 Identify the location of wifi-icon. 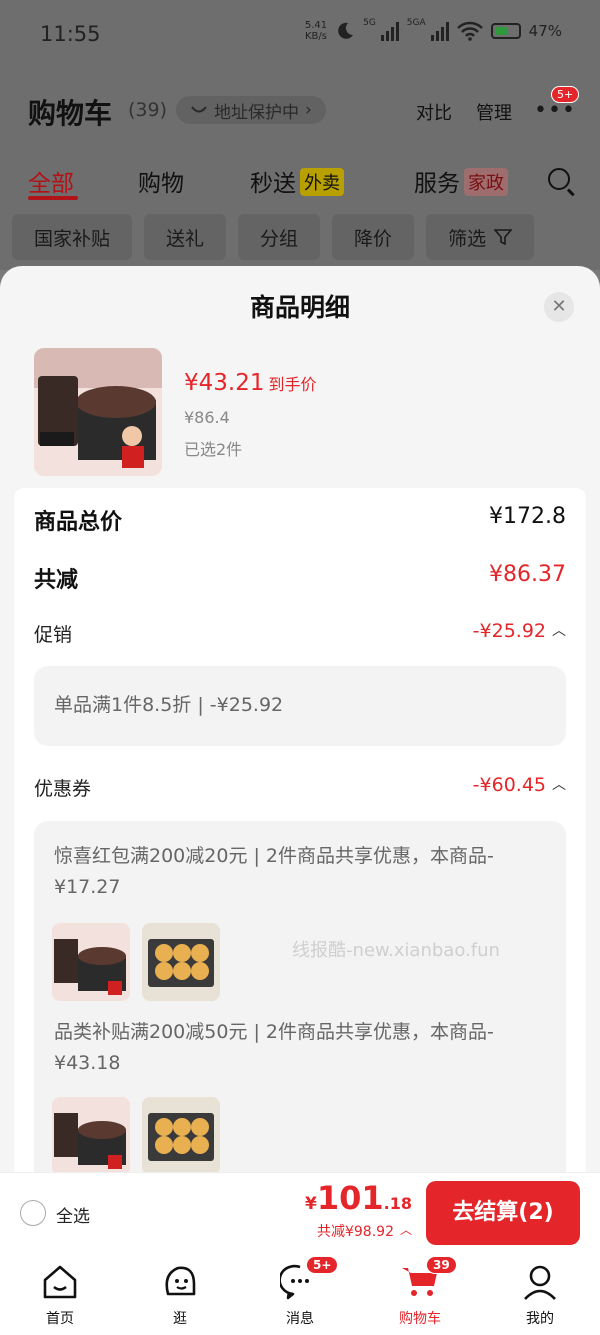
(469, 31).